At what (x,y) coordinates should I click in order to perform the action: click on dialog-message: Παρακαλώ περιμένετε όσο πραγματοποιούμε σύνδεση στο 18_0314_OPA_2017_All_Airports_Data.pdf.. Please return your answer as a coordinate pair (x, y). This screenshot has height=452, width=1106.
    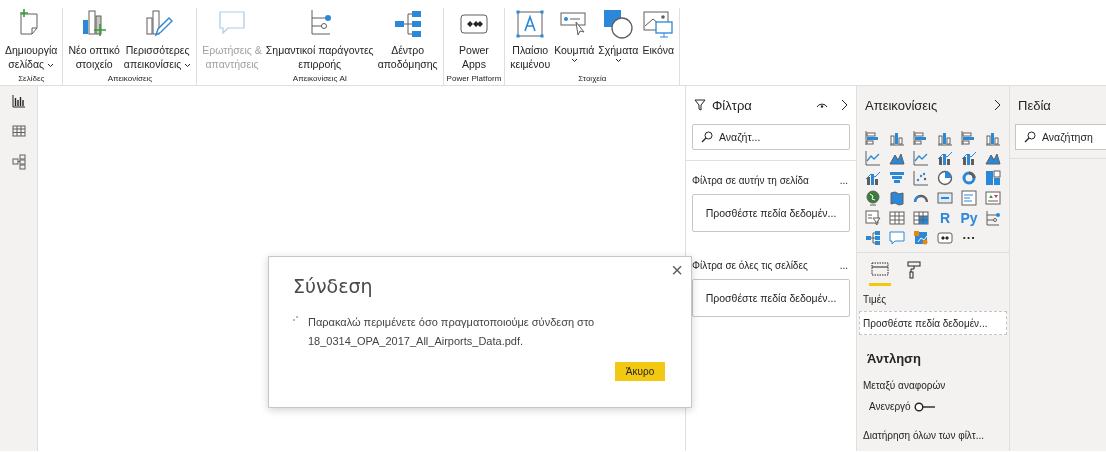
    Looking at the image, I should click on (452, 332).